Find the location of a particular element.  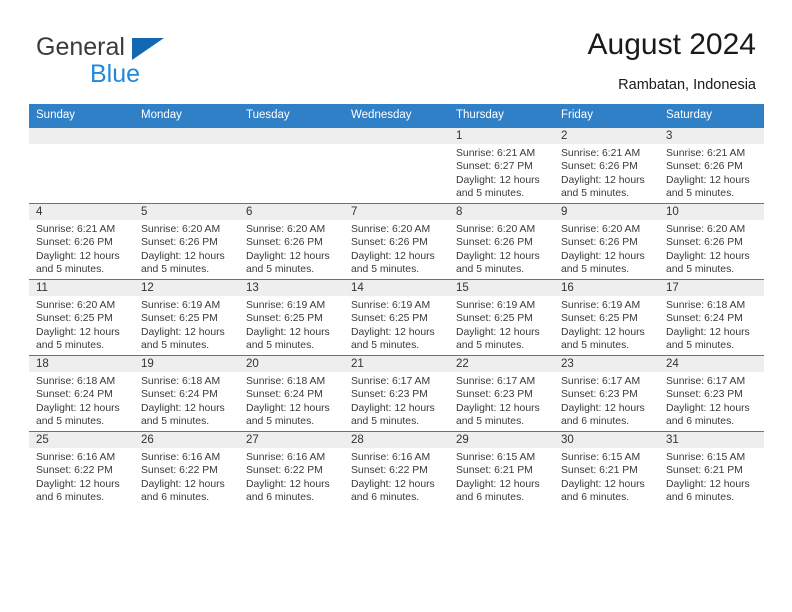

general-blue-logo: General Blue is located at coordinates (151, 61).